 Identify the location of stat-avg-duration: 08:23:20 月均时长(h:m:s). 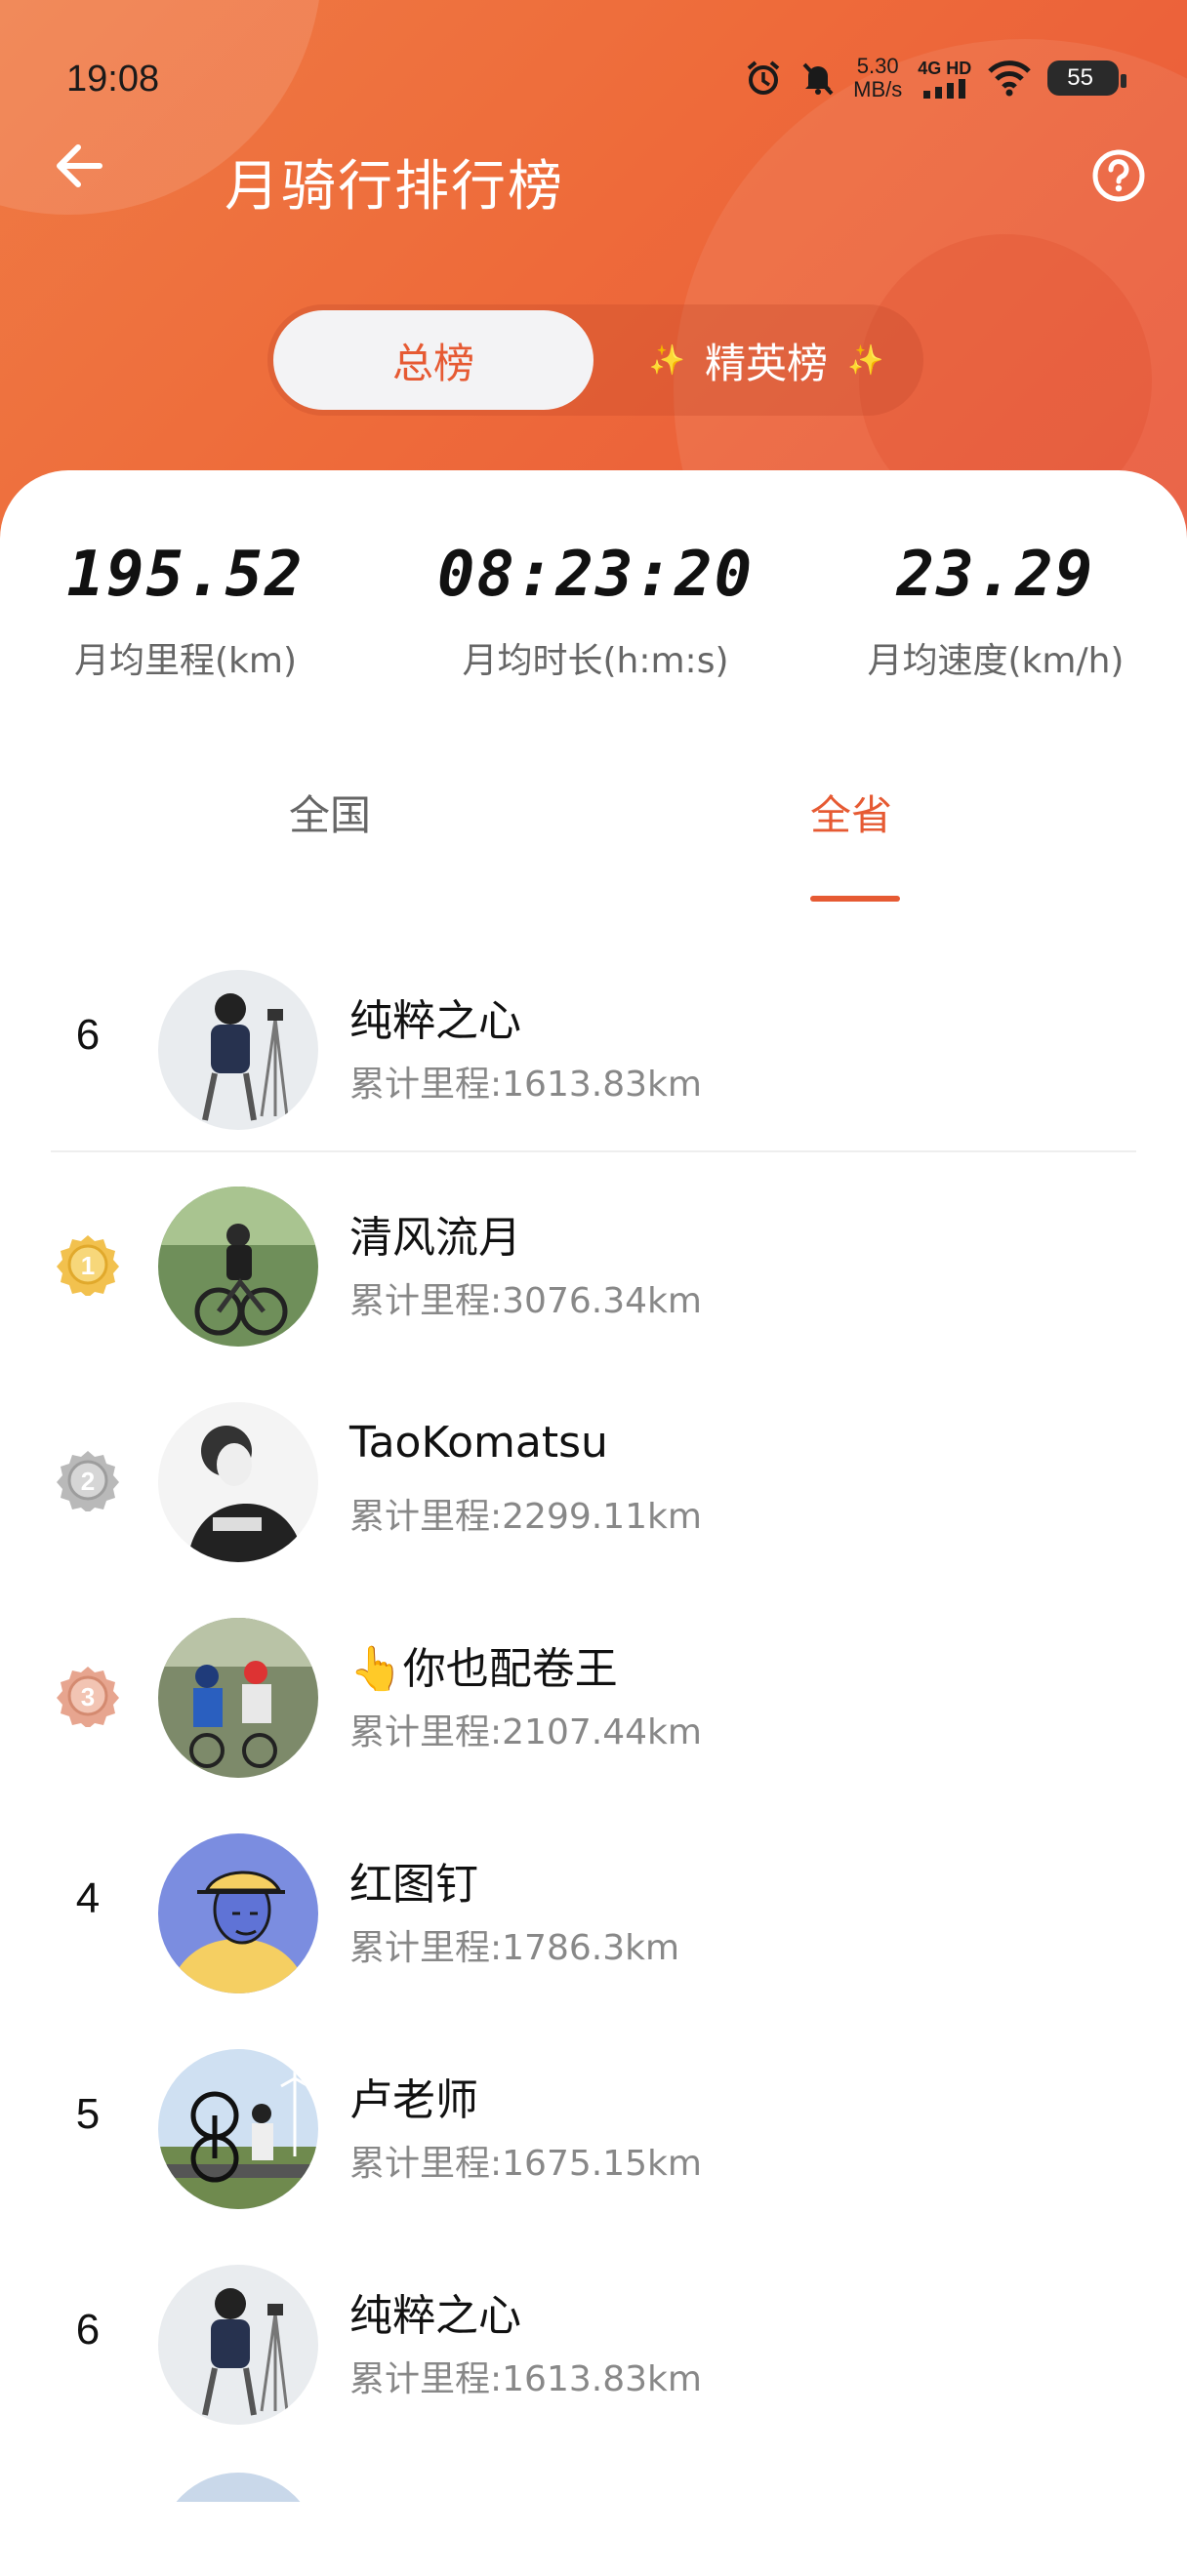
(595, 611).